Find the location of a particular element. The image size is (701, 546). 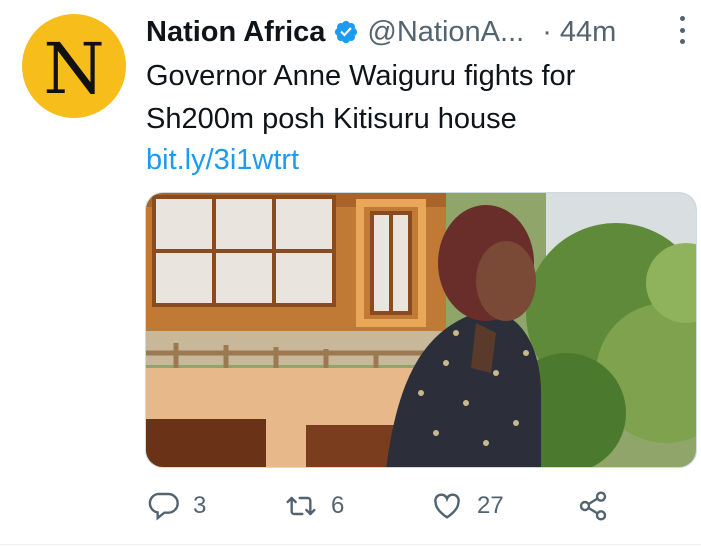

tweet-actions: 3 6 27 is located at coordinates (421, 506).